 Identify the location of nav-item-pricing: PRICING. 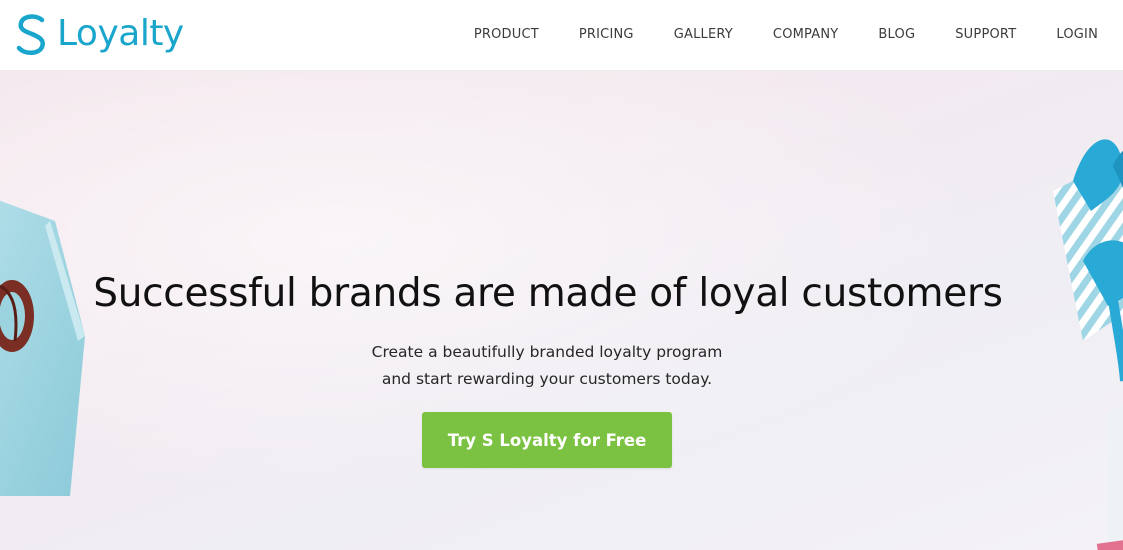
(606, 35).